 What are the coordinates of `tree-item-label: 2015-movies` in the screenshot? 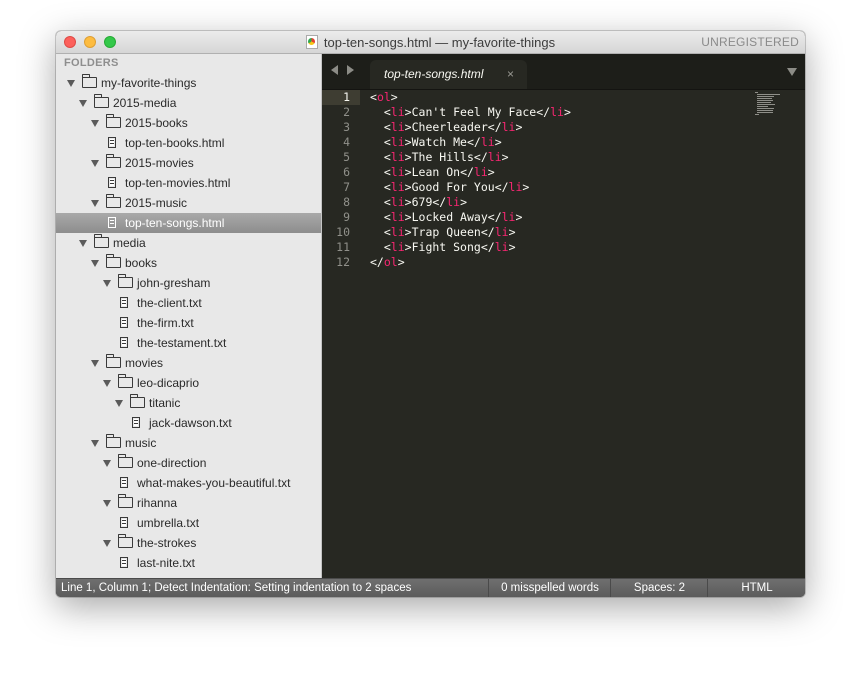 It's located at (159, 163).